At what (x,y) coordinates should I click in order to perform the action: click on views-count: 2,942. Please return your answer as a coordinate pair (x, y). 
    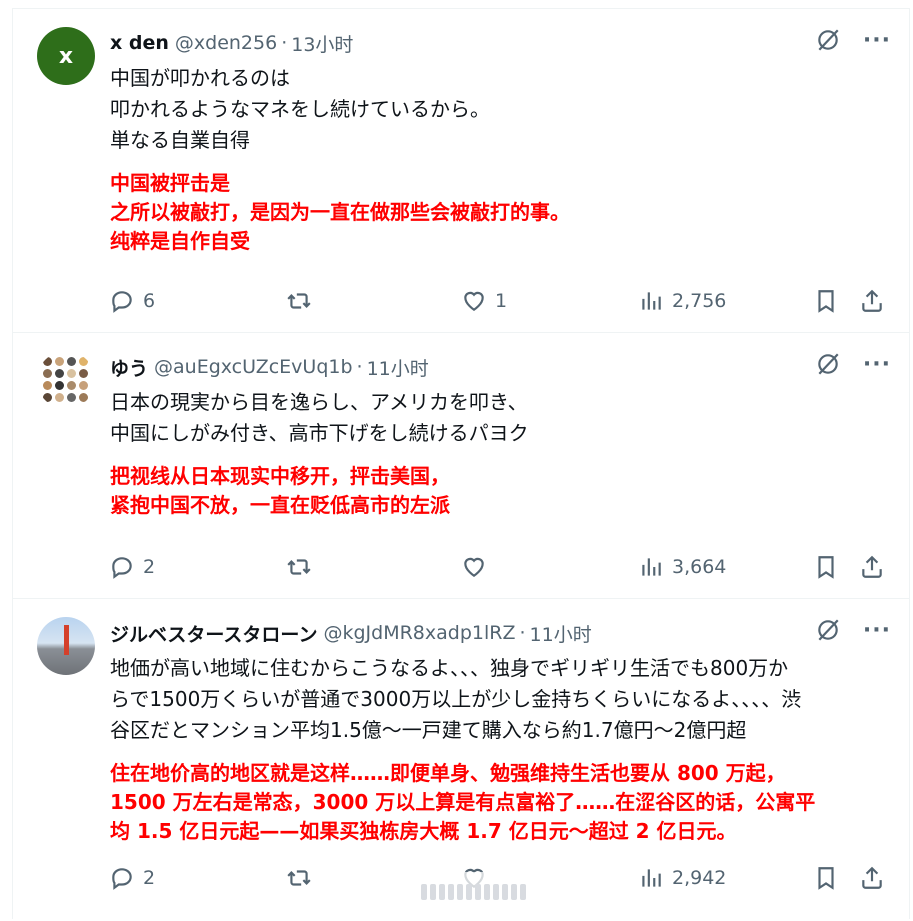
    Looking at the image, I should click on (699, 878).